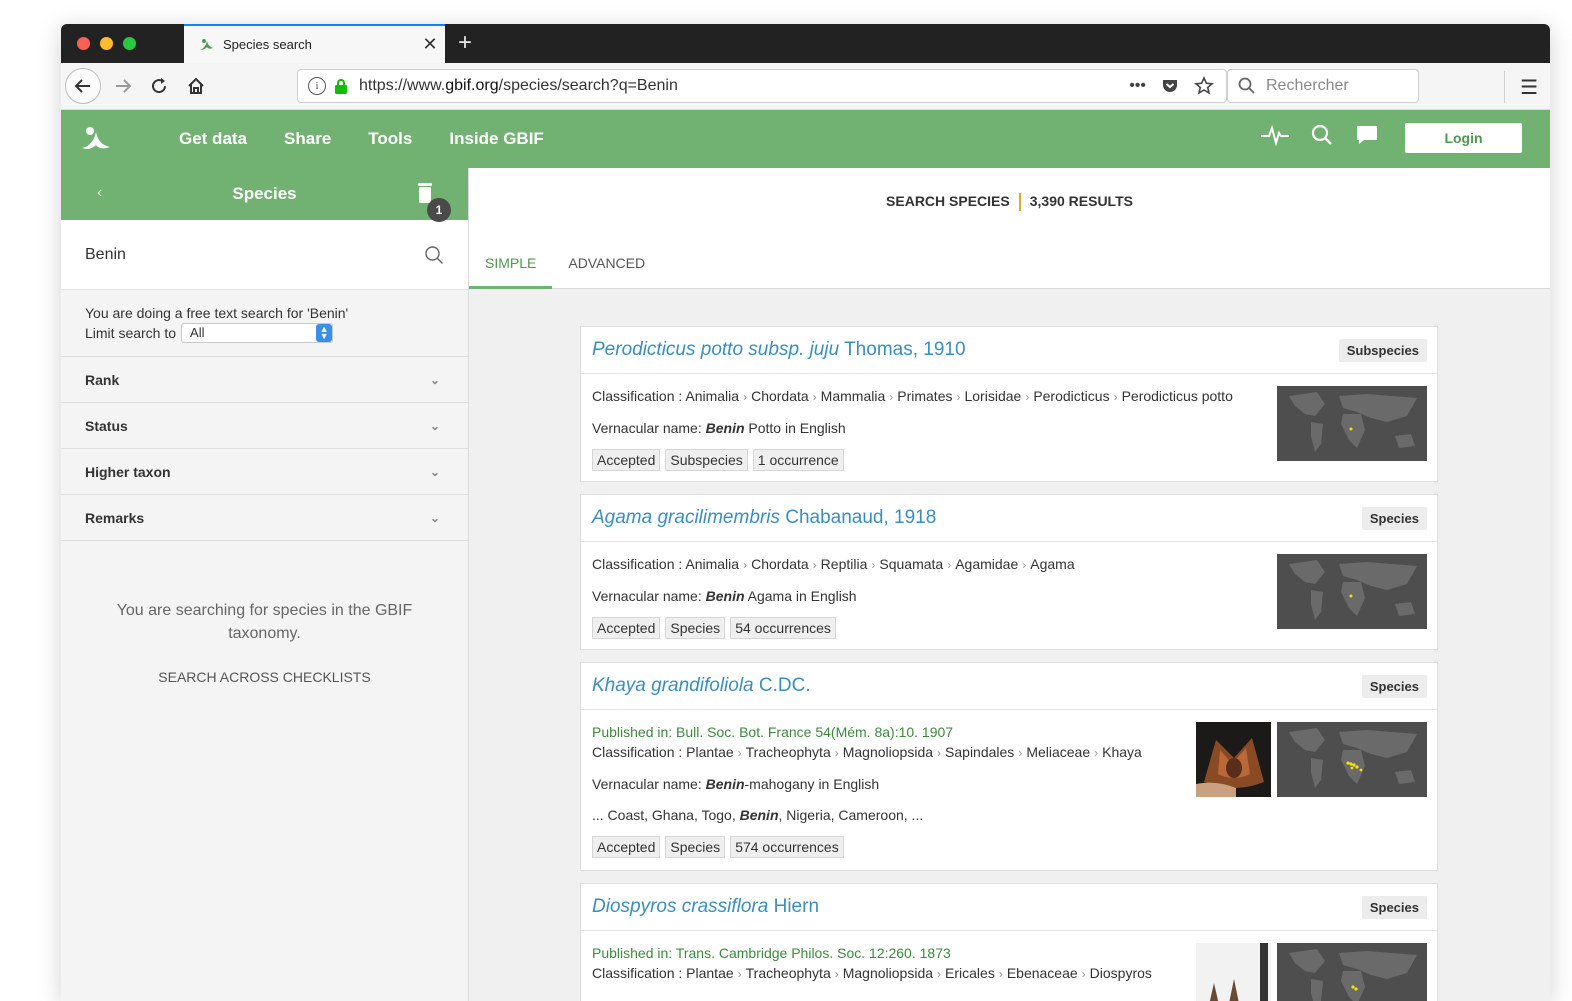 This screenshot has height=1001, width=1572. Describe the element at coordinates (1052, 564) in the screenshot. I see `taxon-link: Agama` at that location.